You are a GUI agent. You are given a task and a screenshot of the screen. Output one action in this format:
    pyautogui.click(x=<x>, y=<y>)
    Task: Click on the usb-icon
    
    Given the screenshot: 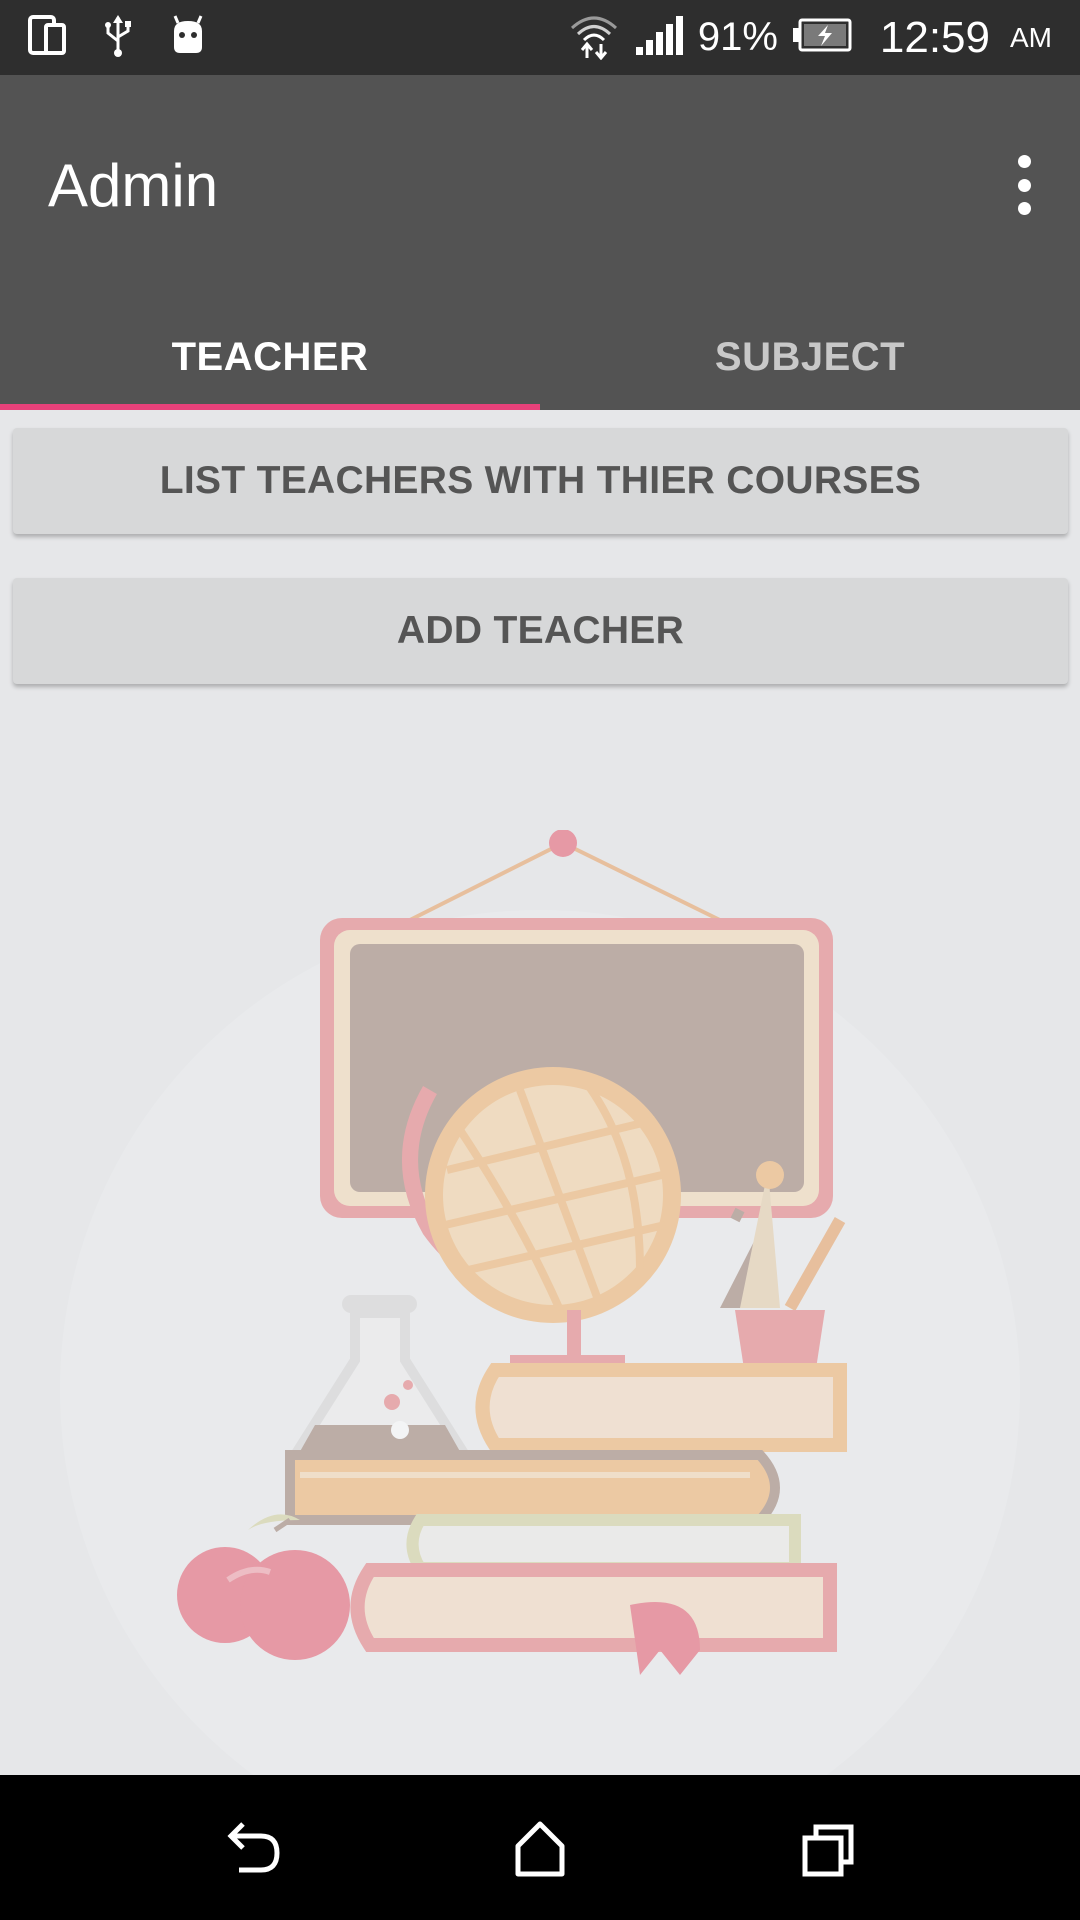 What is the action you would take?
    pyautogui.click(x=118, y=37)
    